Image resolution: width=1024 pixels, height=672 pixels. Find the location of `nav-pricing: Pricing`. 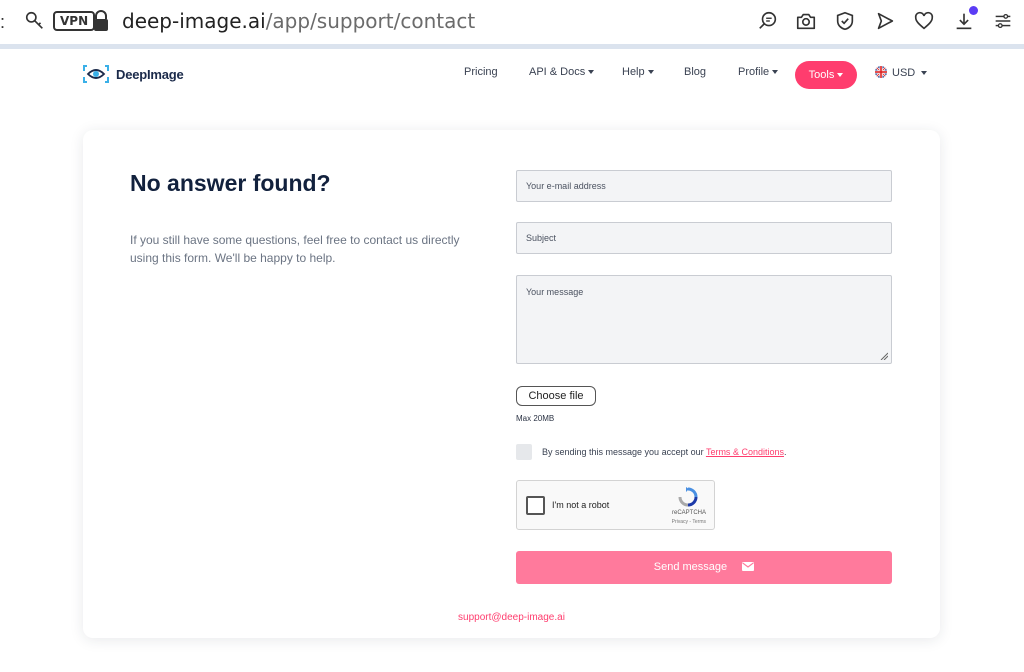

nav-pricing: Pricing is located at coordinates (481, 72).